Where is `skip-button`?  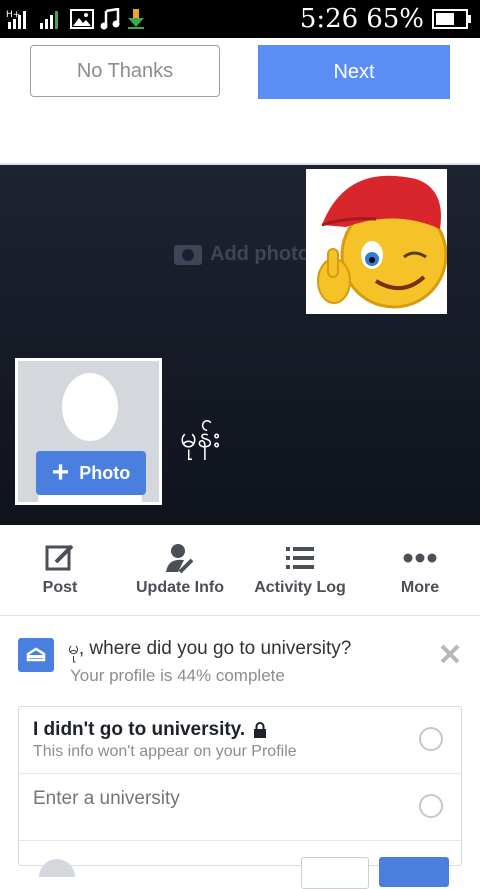
skip-button is located at coordinates (335, 873).